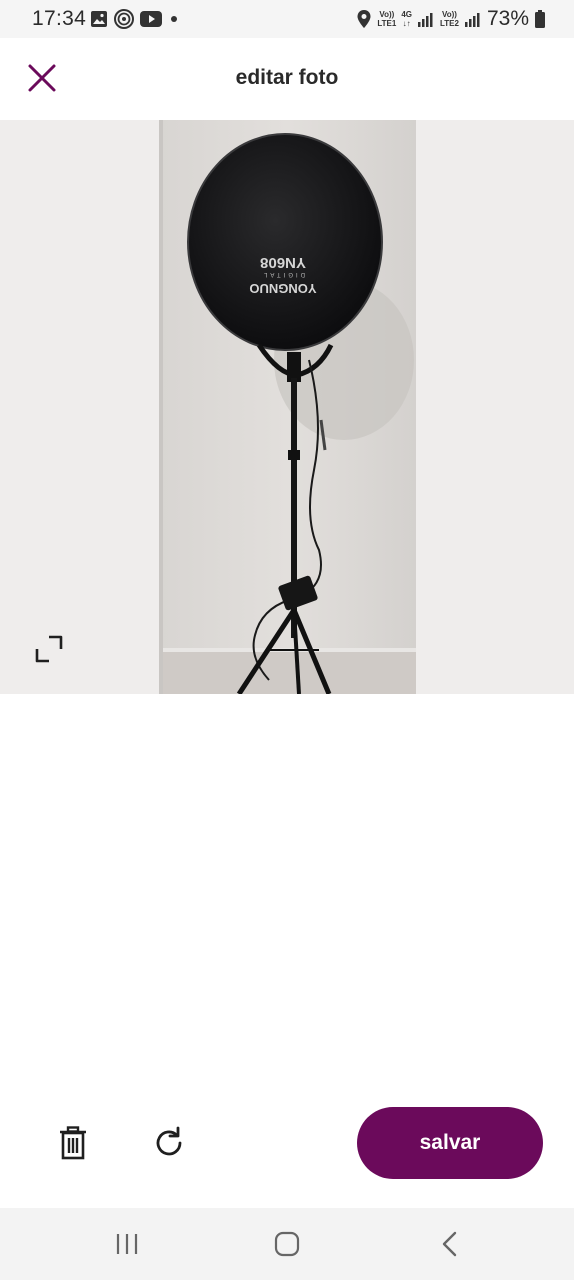 The height and width of the screenshot is (1280, 574). I want to click on rotate-icon, so click(169, 1141).